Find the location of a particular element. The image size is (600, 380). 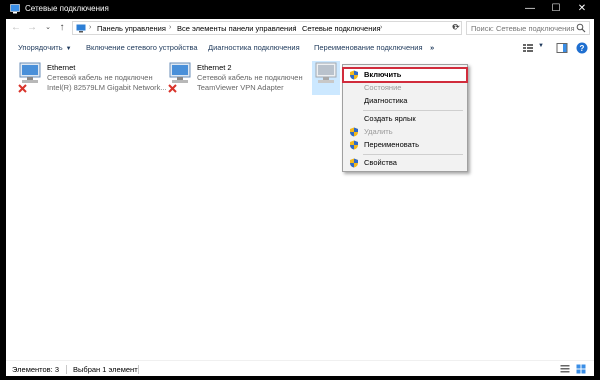

organize-dropdown-icon: ▼ is located at coordinates (68, 49).